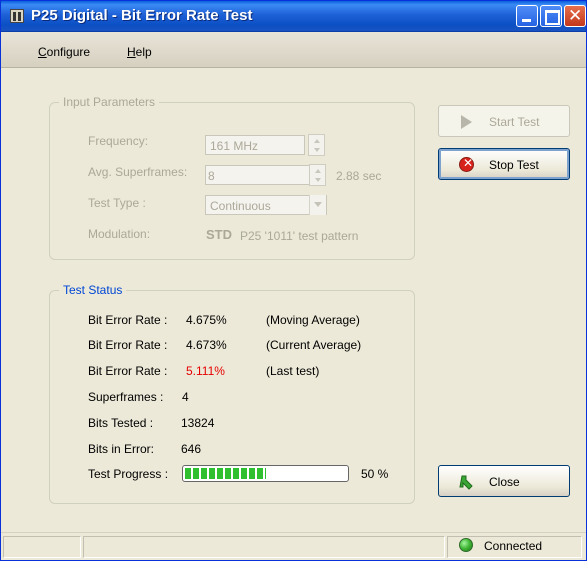 The image size is (587, 561). Describe the element at coordinates (299, 236) in the screenshot. I see `modulation-description: P25 '1011' test pattern` at that location.